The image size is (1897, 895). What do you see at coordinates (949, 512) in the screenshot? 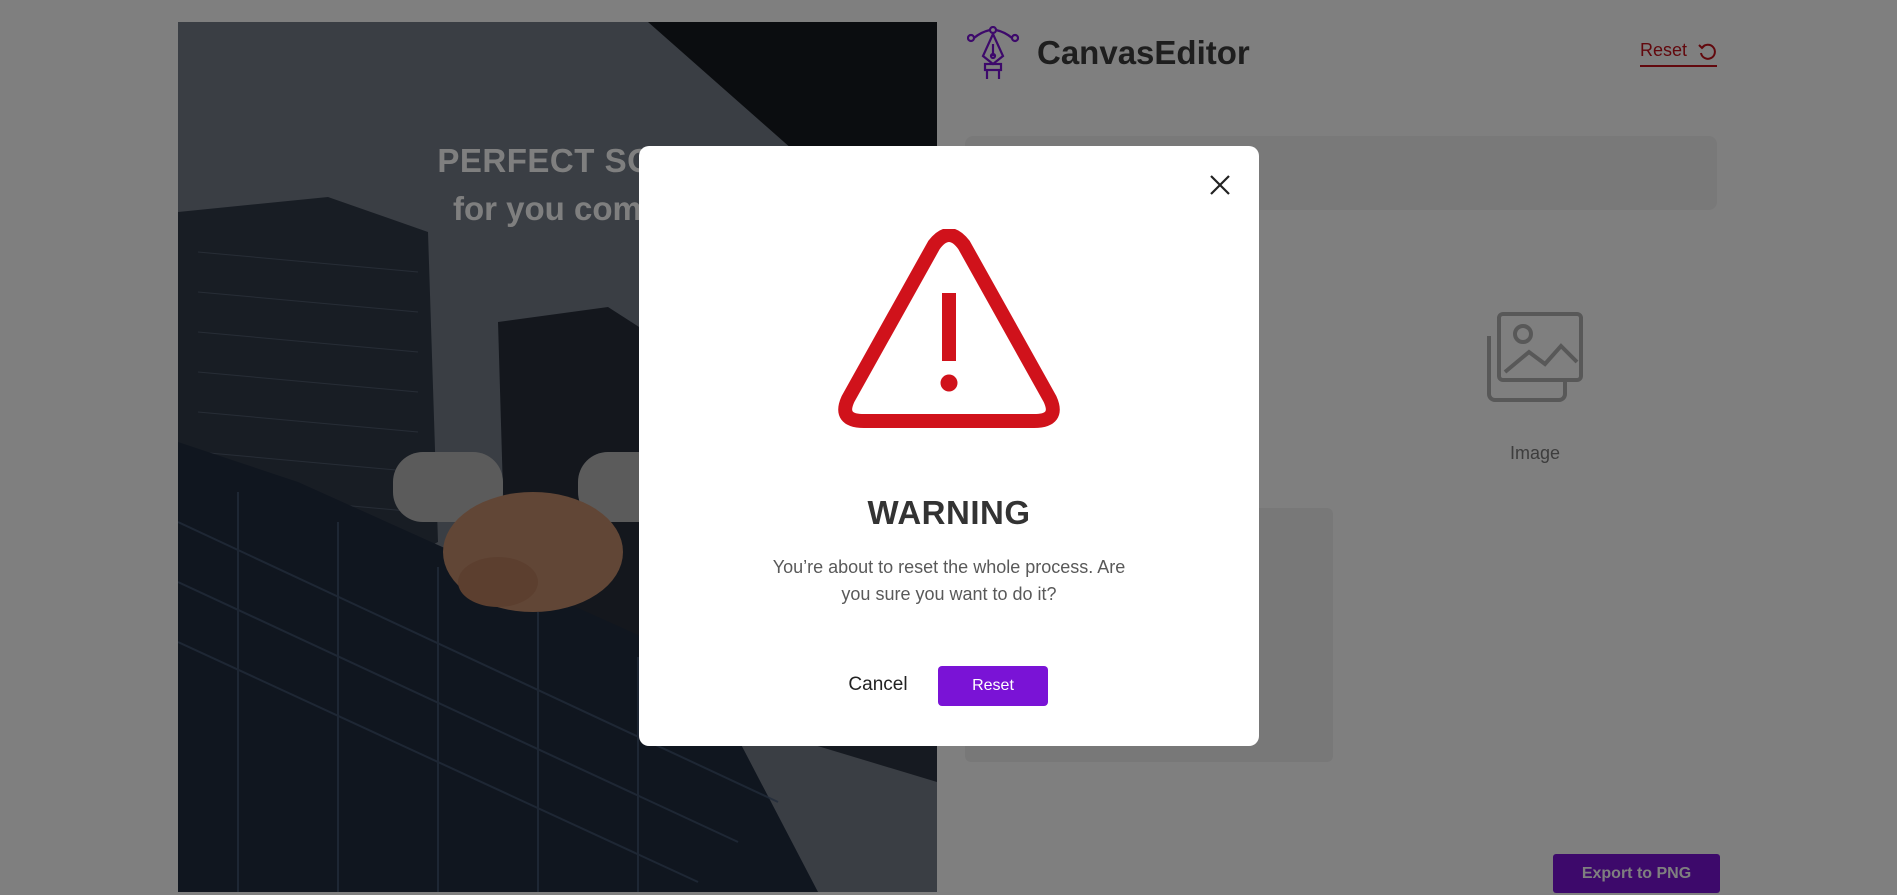
I see `modal-title: WARNING` at bounding box center [949, 512].